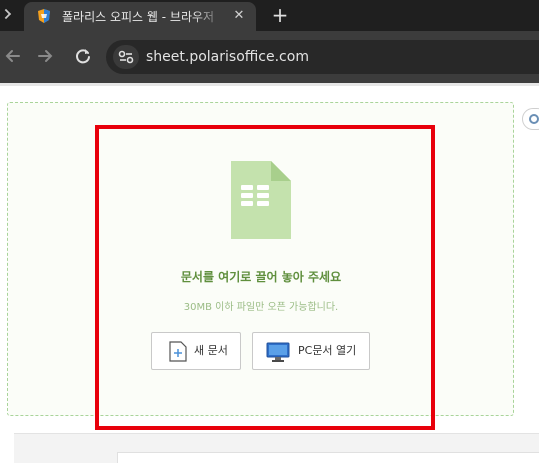  I want to click on new-document-label: 새 문서, so click(211, 350).